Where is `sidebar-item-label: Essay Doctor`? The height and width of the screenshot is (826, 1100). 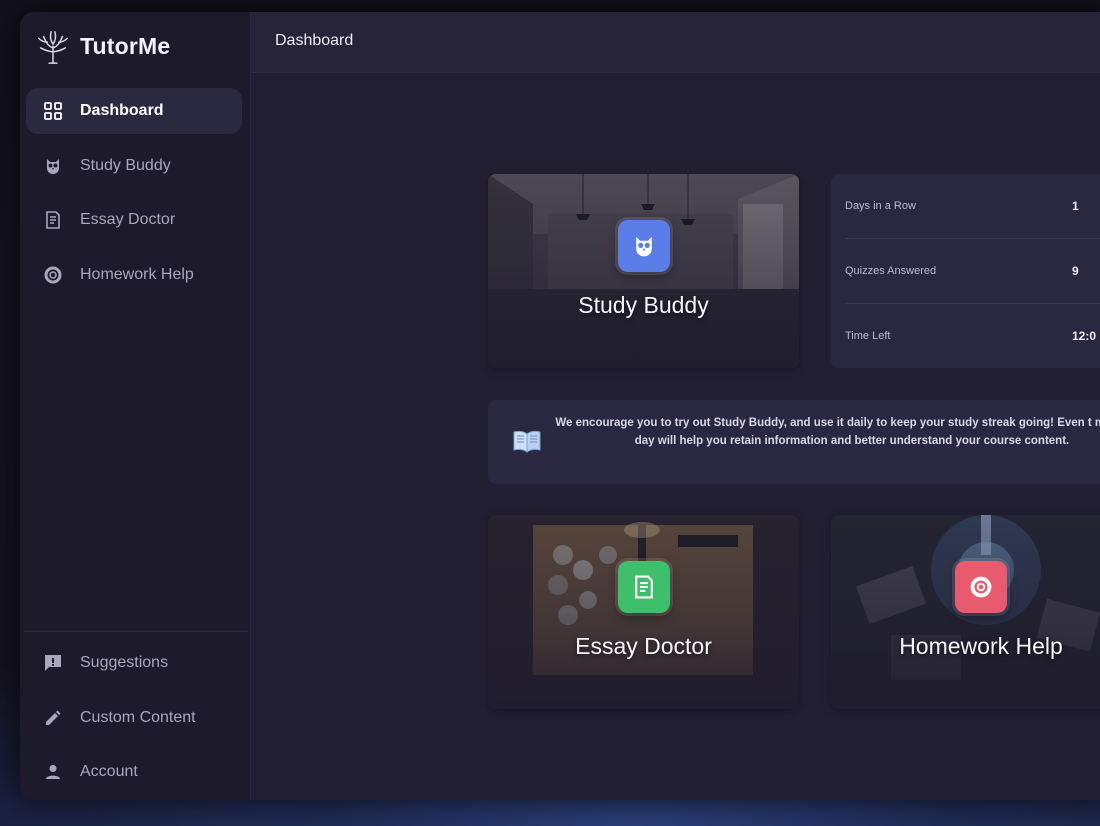
sidebar-item-label: Essay Doctor is located at coordinates (128, 219).